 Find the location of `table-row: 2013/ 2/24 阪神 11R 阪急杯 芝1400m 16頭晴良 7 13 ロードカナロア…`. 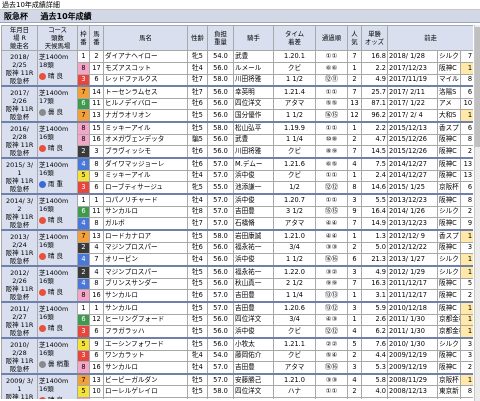

table-row: 2013/ 2/24 阪神 11R 阪急杯 芝1400m 16頭晴良 7 13 ロードカナロア… is located at coordinates (237, 247).